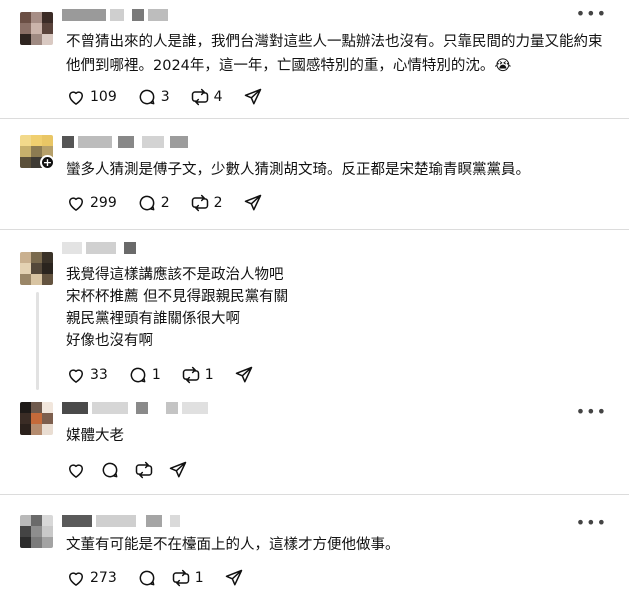  I want to click on thread-line, so click(37, 341).